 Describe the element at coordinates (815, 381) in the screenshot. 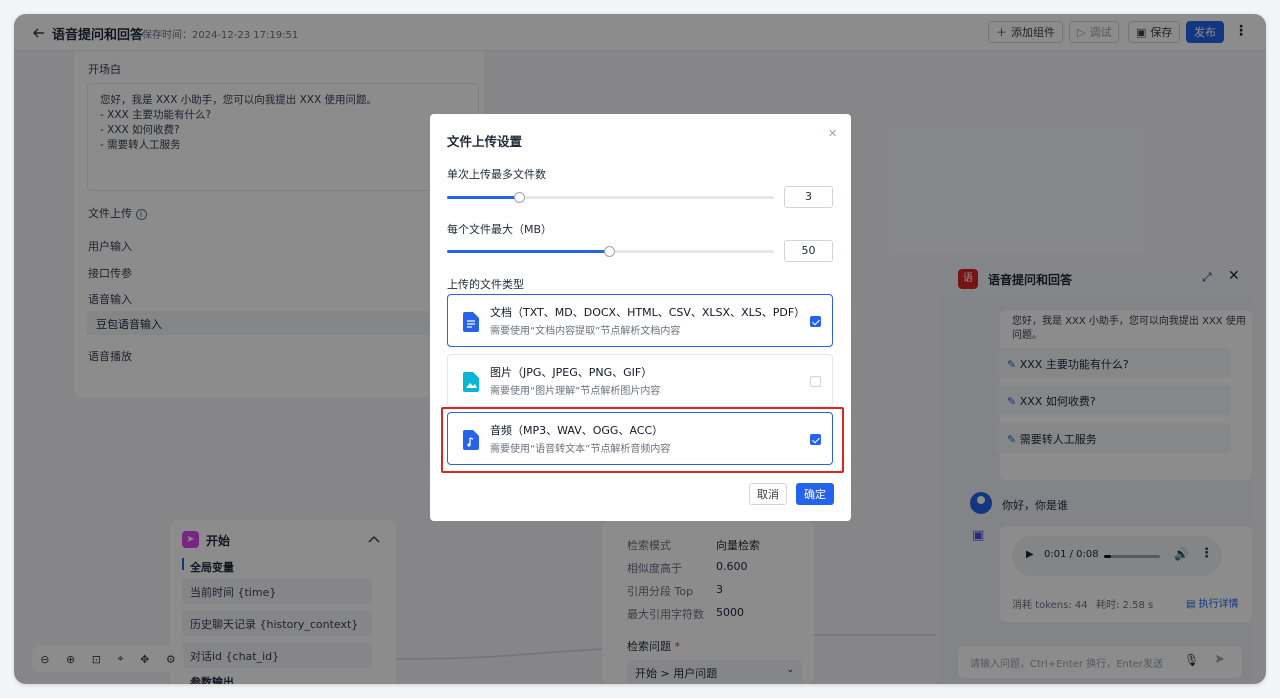

I see `image-checkbox` at that location.